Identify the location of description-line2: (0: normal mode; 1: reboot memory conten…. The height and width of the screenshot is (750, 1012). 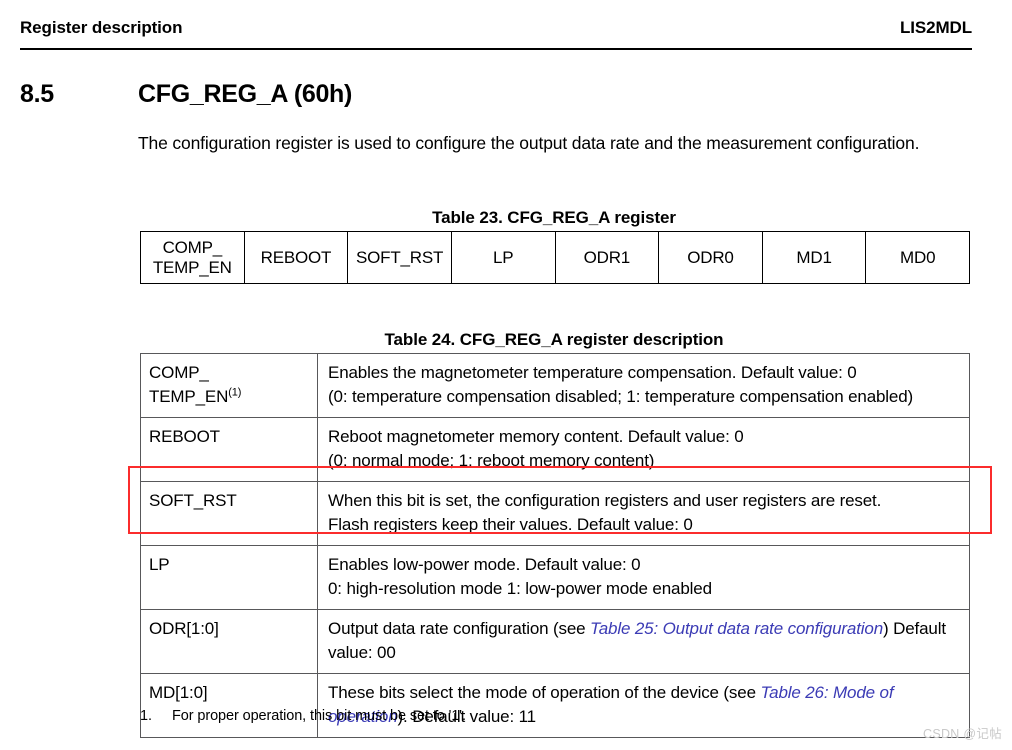
(491, 460).